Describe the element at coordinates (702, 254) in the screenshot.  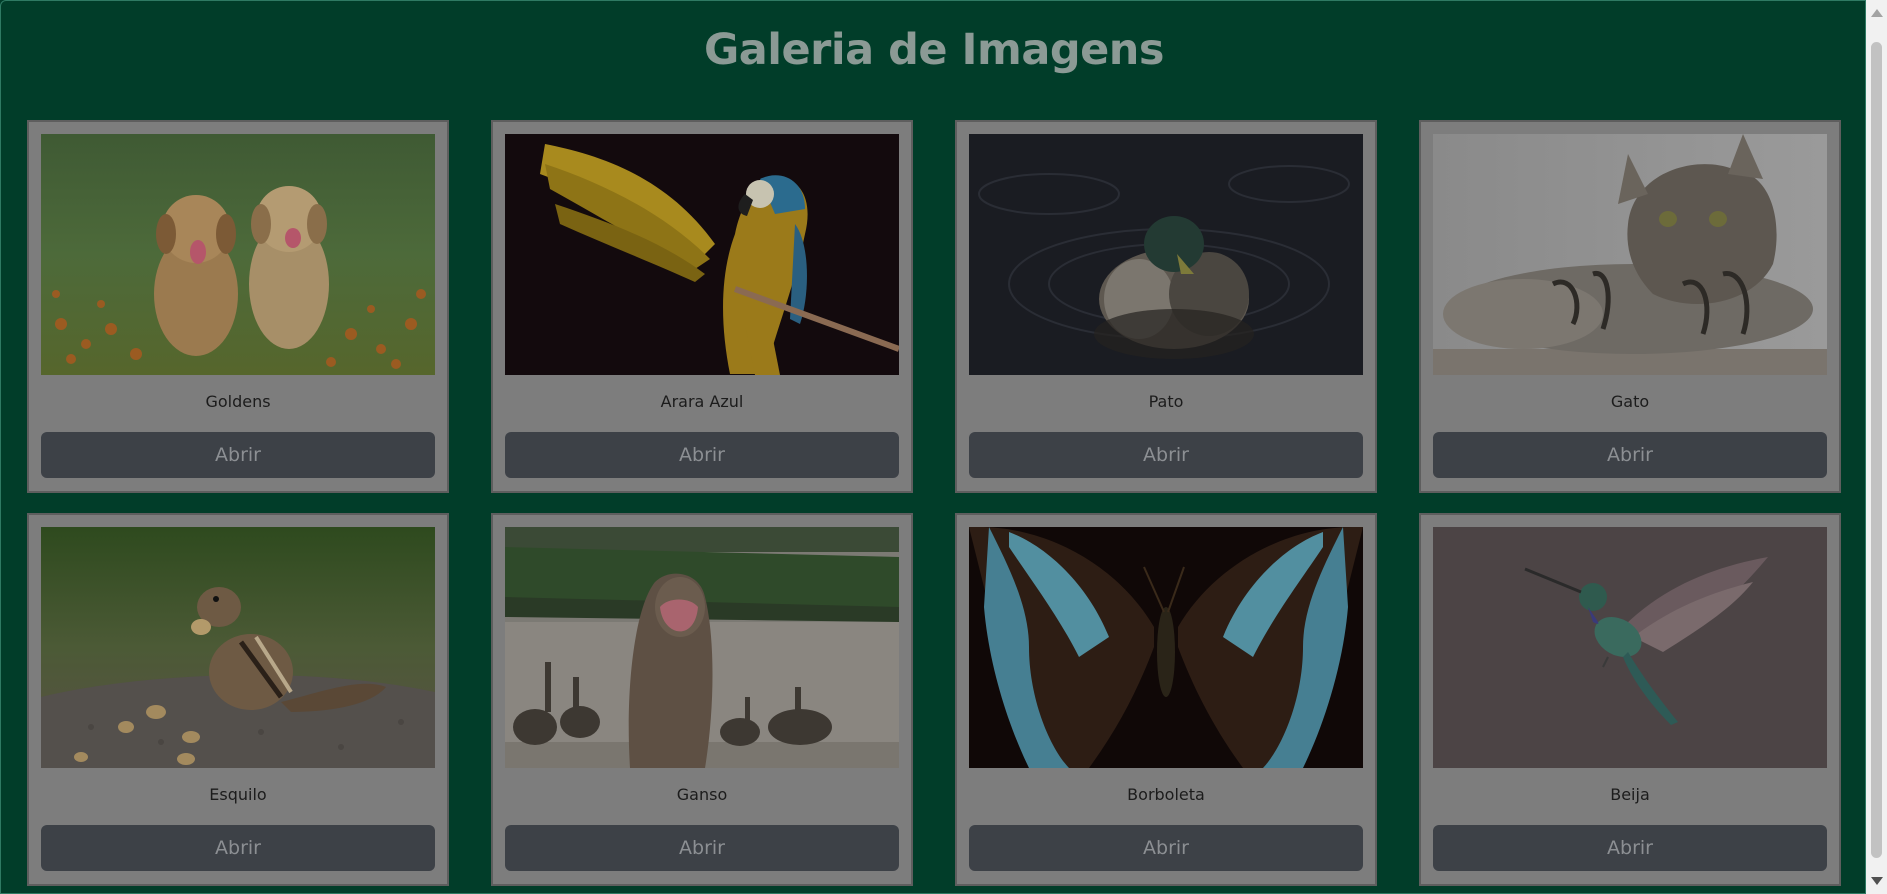
I see `macaw-photo` at that location.